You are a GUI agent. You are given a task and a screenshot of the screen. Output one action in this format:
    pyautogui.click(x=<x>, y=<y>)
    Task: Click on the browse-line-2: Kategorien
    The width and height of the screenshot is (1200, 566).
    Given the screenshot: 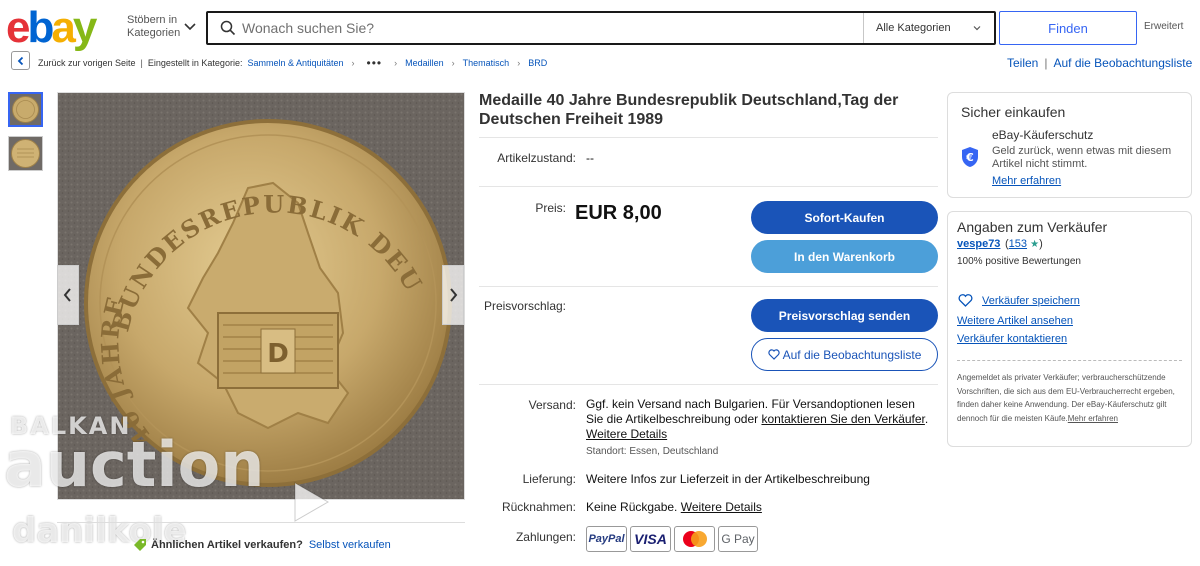 What is the action you would take?
    pyautogui.click(x=154, y=33)
    